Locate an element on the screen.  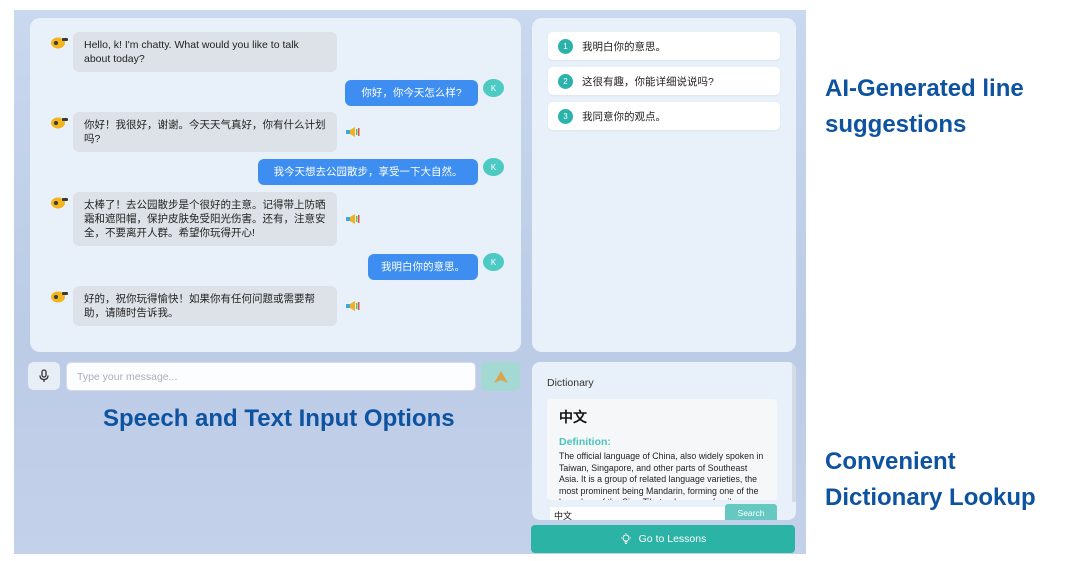
microphone-icon is located at coordinates (44, 375).